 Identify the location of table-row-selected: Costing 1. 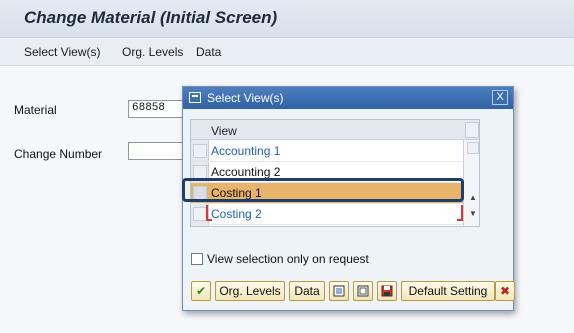
(327, 193).